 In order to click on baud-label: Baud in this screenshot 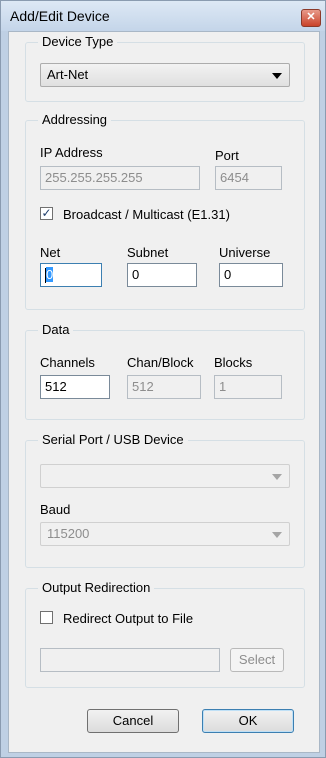, I will do `click(55, 509)`.